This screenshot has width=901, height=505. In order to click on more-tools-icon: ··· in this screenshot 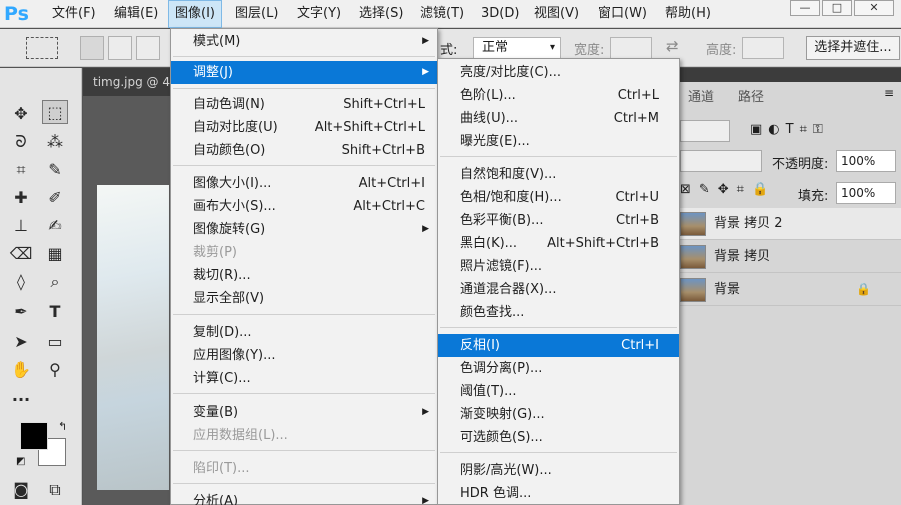, I will do `click(21, 400)`.